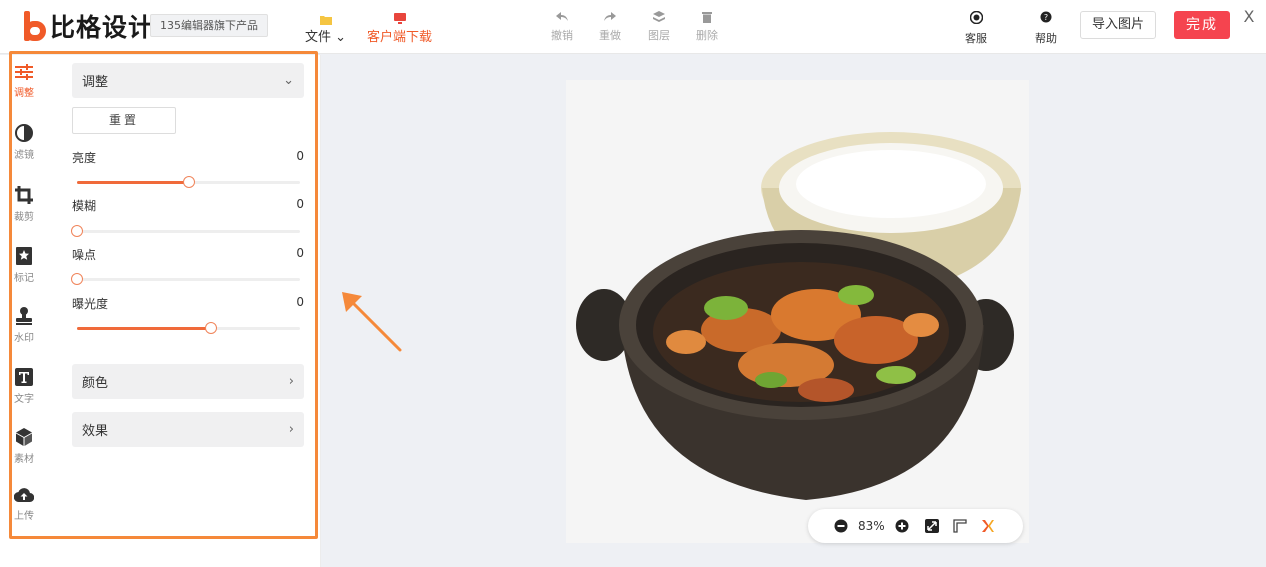  I want to click on adjust-section-header: 调整 ⌄, so click(188, 80).